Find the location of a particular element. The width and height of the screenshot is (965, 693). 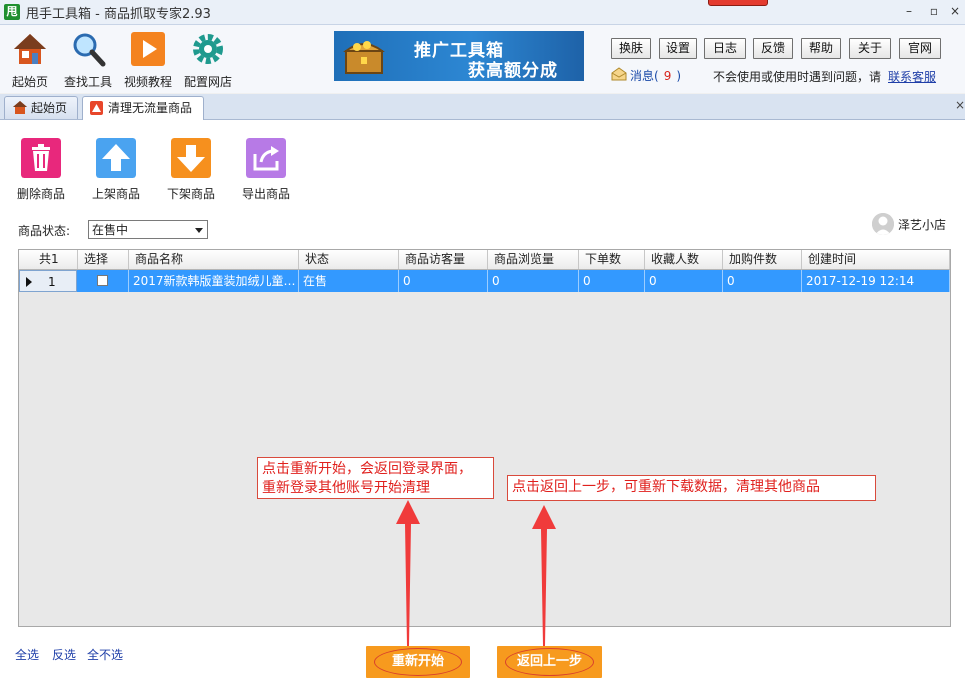

row-index: 1 is located at coordinates (52, 282).